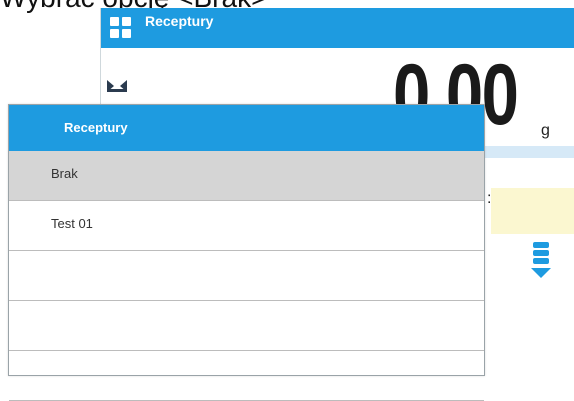 The height and width of the screenshot is (401, 574). I want to click on unit-label: g, so click(545, 130).